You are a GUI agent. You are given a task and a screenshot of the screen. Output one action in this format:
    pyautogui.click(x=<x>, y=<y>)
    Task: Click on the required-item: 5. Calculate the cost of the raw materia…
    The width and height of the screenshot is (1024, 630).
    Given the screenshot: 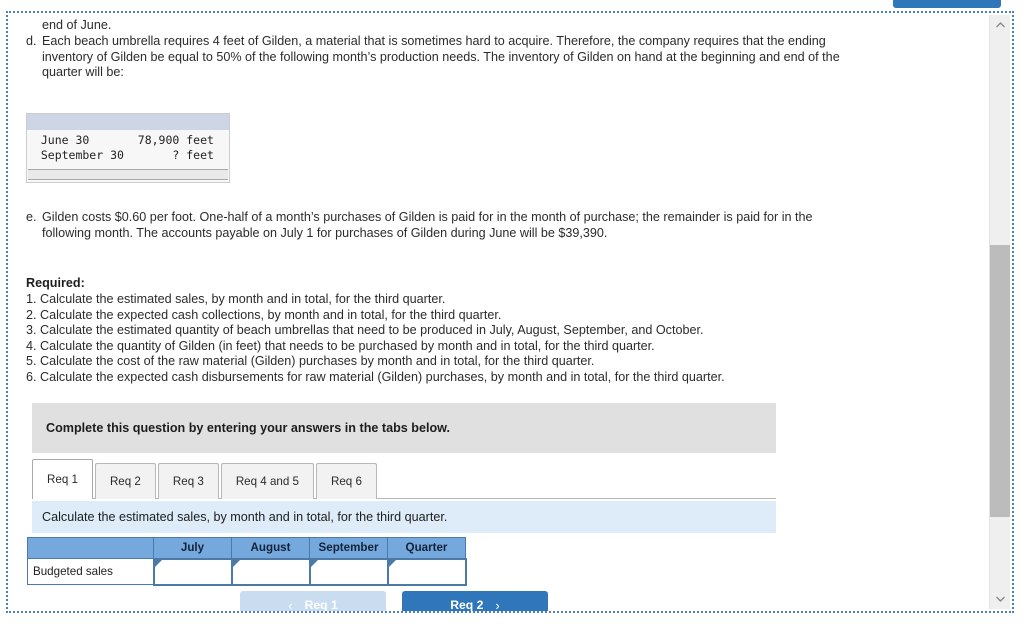 What is the action you would take?
    pyautogui.click(x=310, y=361)
    